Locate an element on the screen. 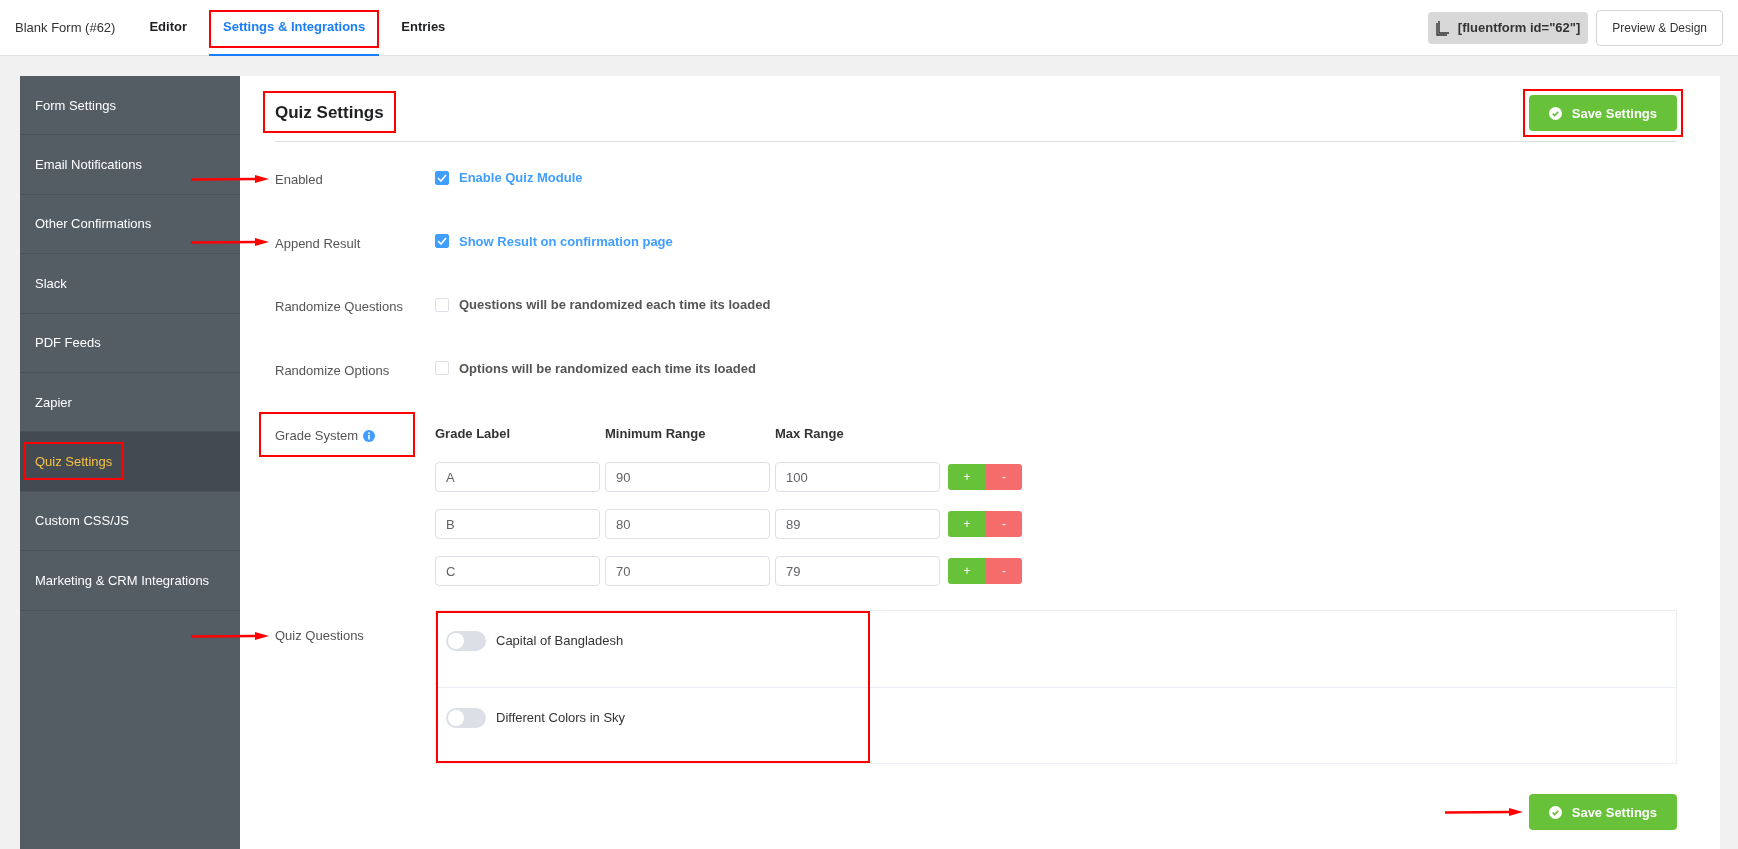 This screenshot has height=849, width=1738. checkbox-label: Options will be randomized each time its loaded is located at coordinates (607, 368).